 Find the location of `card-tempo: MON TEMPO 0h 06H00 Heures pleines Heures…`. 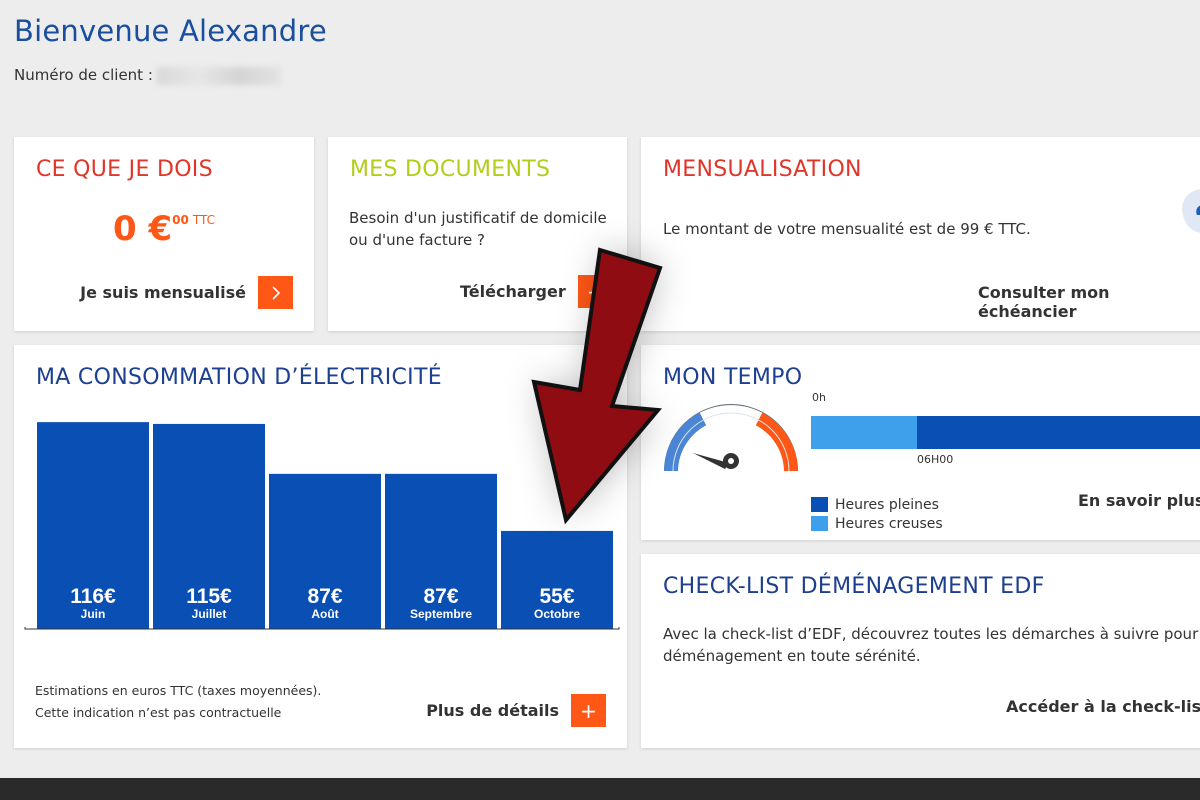

card-tempo: MON TEMPO 0h 06H00 Heures pleines Heures… is located at coordinates (920, 442).